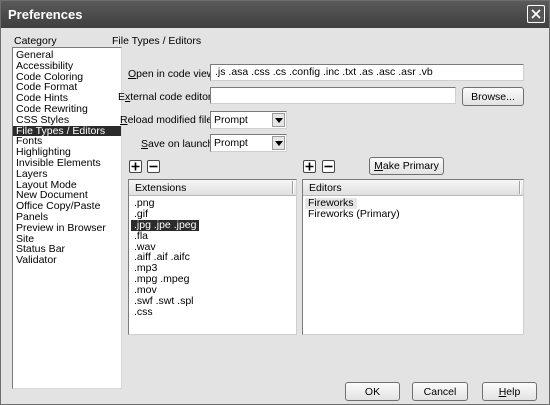 The image size is (550, 405). I want to click on list-item: .aiff .aif .aifc, so click(212, 257).